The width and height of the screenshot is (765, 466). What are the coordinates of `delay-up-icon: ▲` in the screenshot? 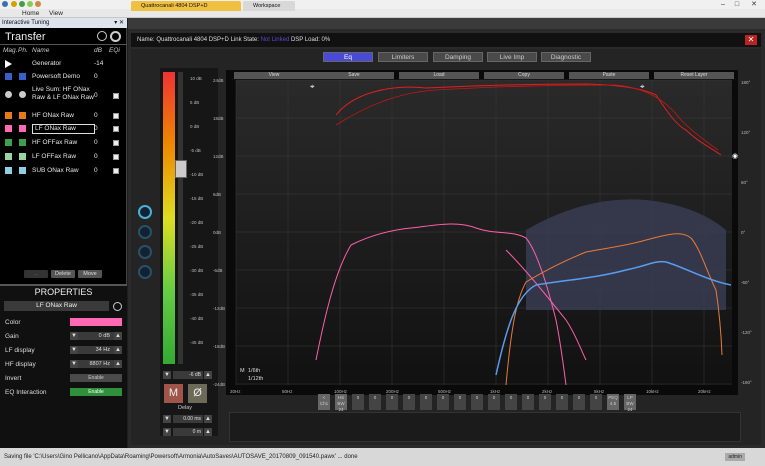 It's located at (208, 419).